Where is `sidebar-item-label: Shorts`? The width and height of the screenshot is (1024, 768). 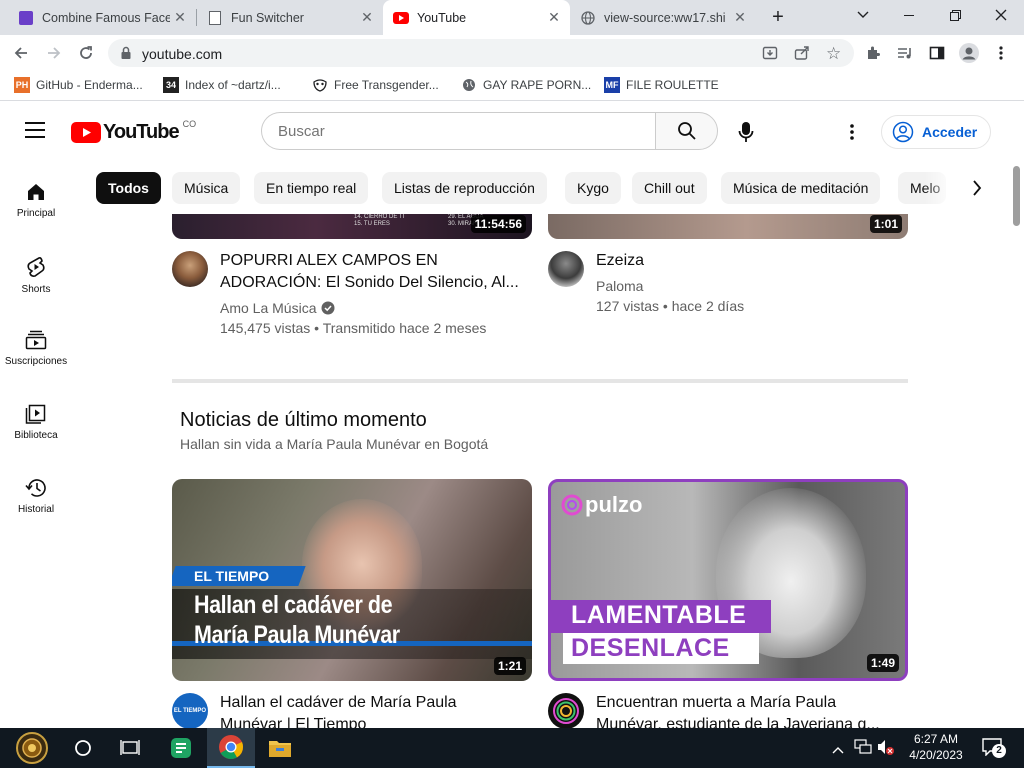
sidebar-item-label: Shorts is located at coordinates (36, 289).